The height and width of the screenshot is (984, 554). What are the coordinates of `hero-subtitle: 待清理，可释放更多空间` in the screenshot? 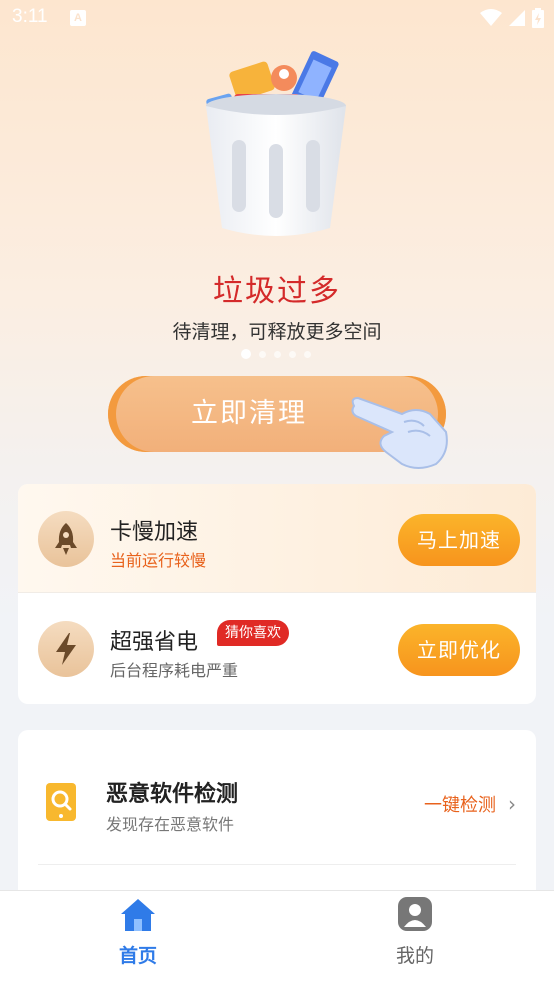 It's located at (277, 332).